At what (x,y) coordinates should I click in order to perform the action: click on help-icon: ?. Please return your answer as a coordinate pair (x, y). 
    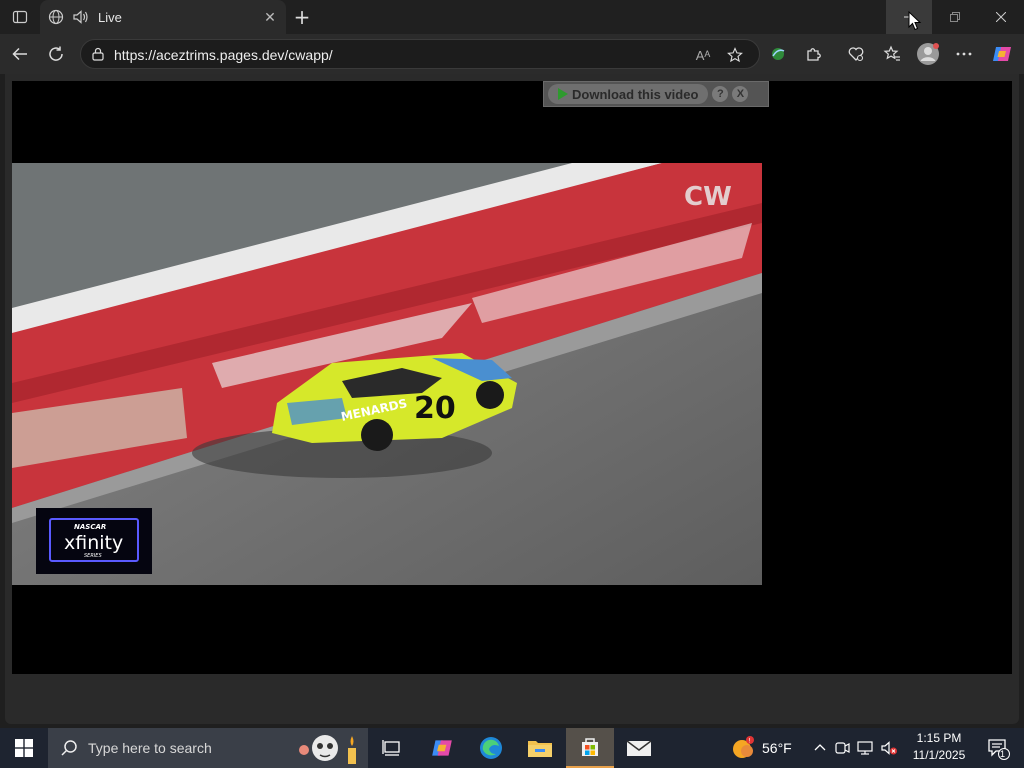
    Looking at the image, I should click on (720, 94).